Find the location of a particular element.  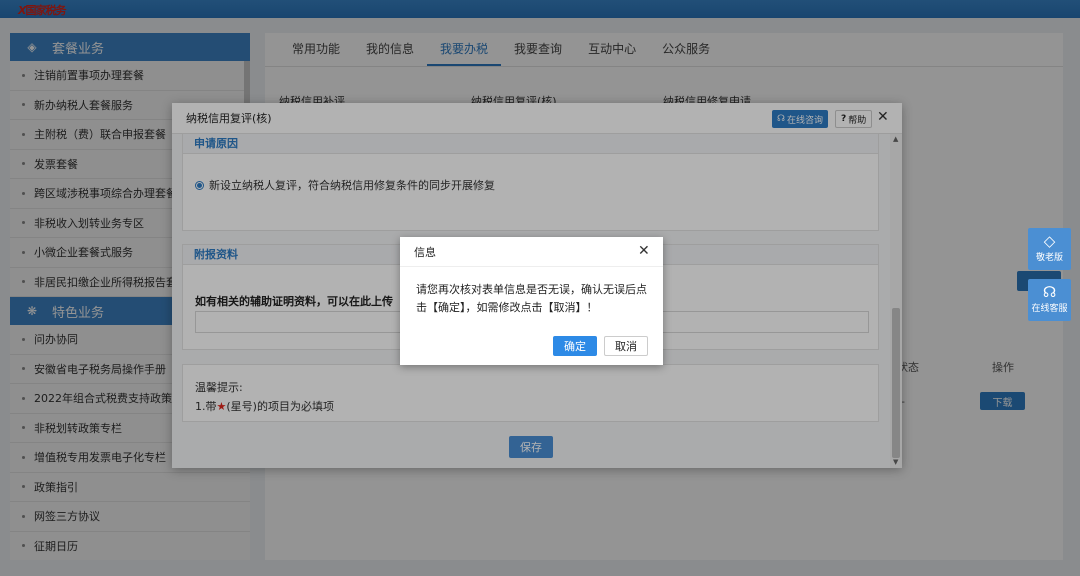

confirm-button: 确定 is located at coordinates (575, 346).